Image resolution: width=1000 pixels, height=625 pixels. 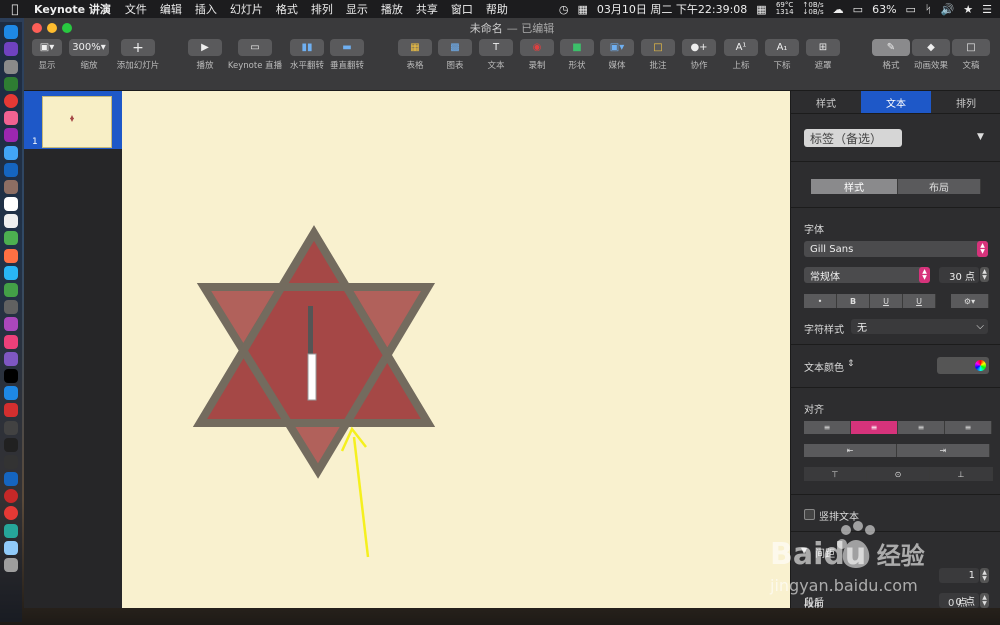 What do you see at coordinates (462, 9) in the screenshot?
I see `menu-window: 窗口` at bounding box center [462, 9].